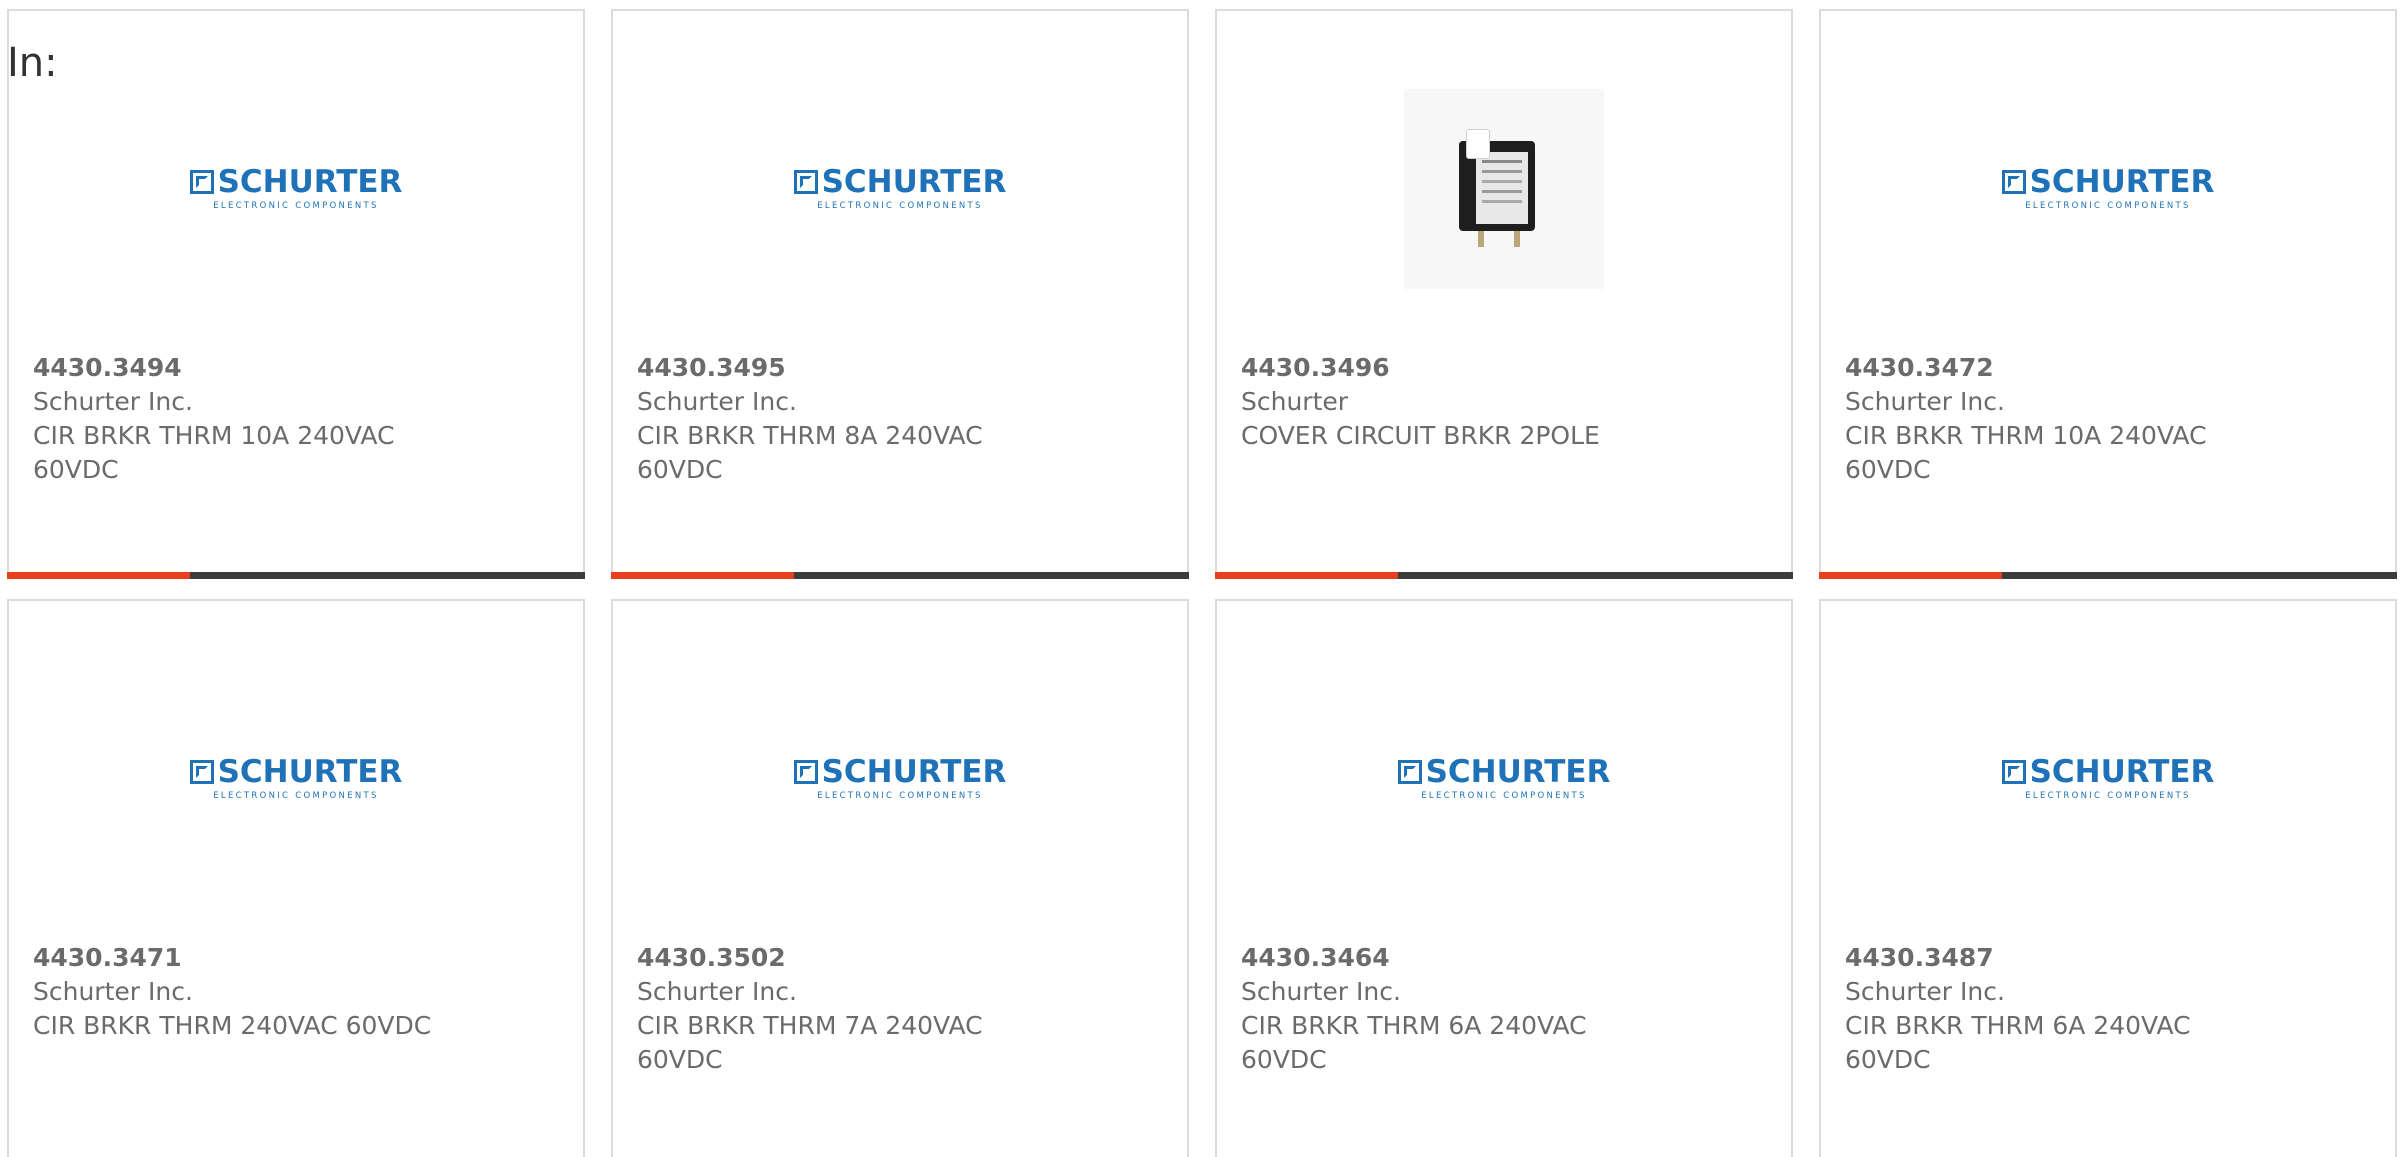 Image resolution: width=2400 pixels, height=1157 pixels. What do you see at coordinates (810, 1042) in the screenshot?
I see `product-description: CIR BRKR THRM 7A 240VAC 60VDC` at bounding box center [810, 1042].